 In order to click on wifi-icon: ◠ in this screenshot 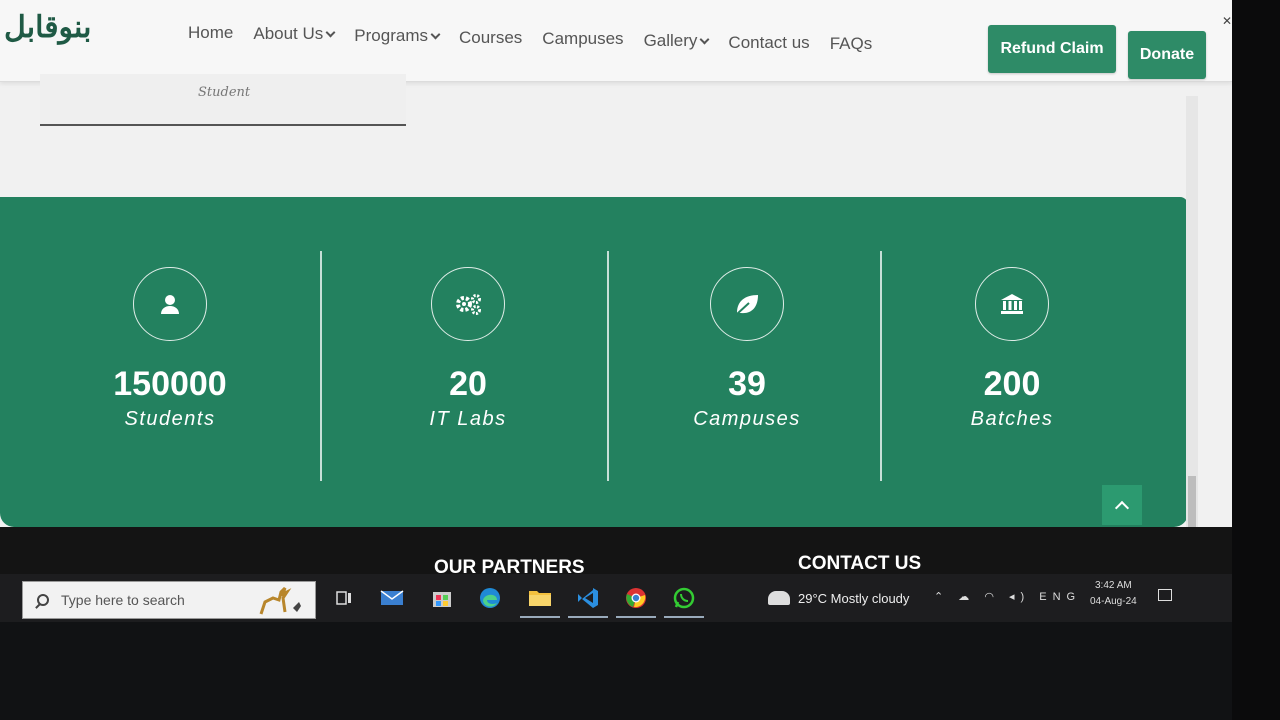, I will do `click(992, 597)`.